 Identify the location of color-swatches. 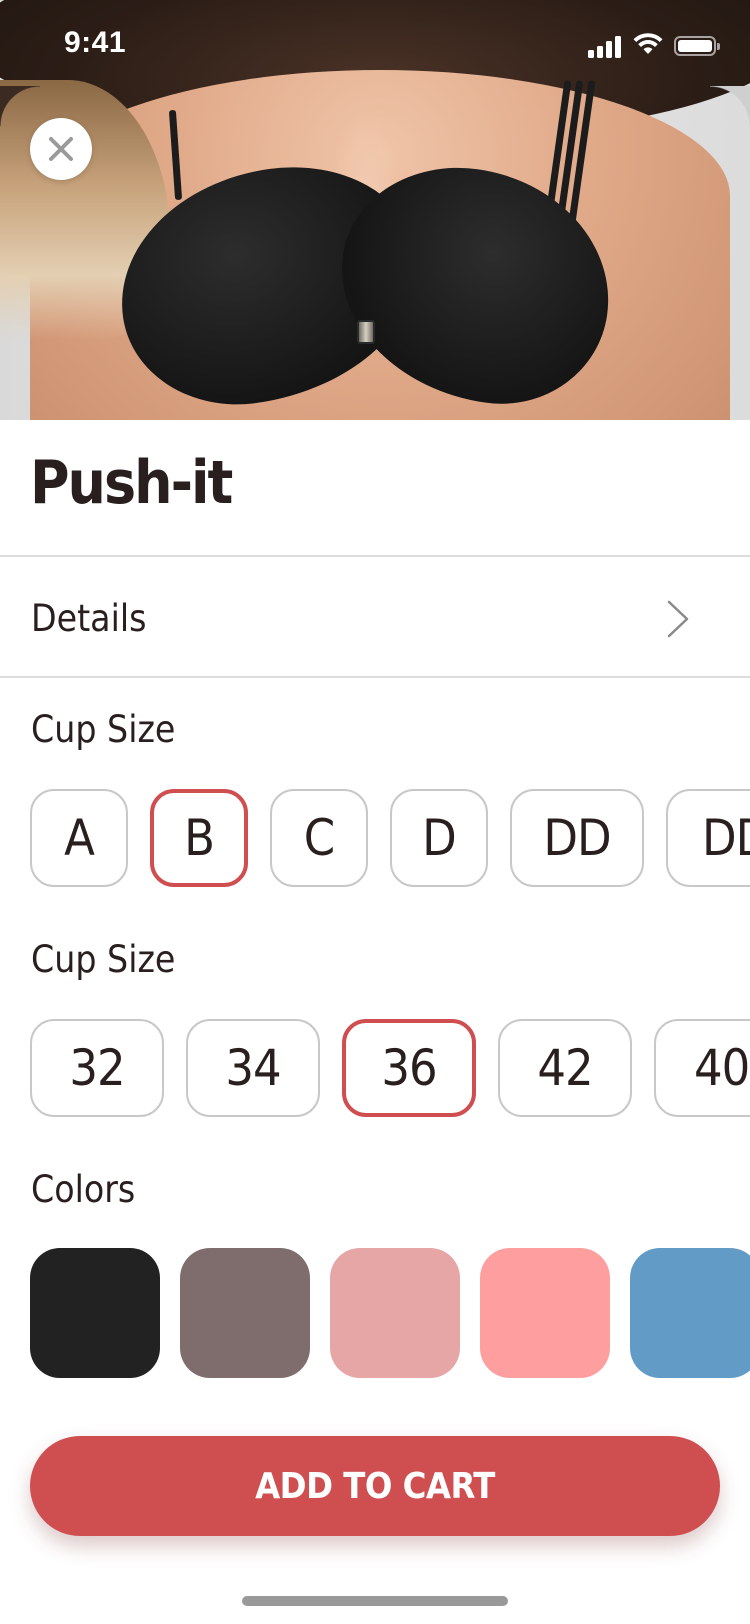
(375, 1314).